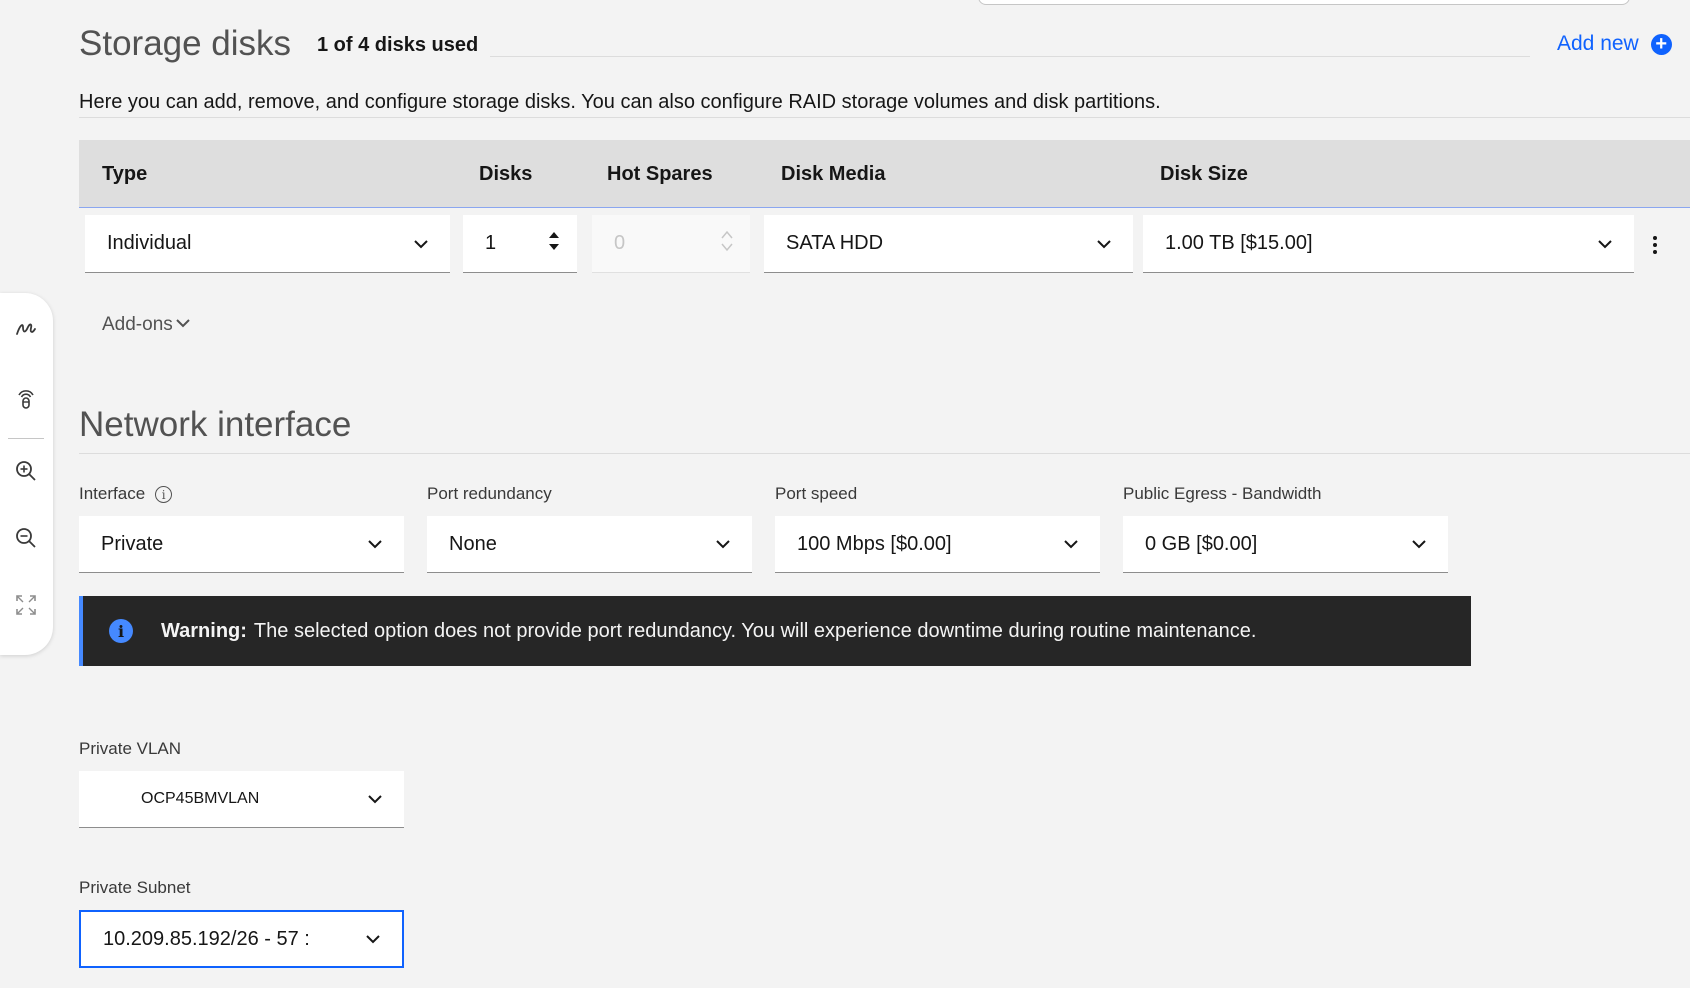 This screenshot has height=988, width=1690. I want to click on toolbar-divider, so click(26, 438).